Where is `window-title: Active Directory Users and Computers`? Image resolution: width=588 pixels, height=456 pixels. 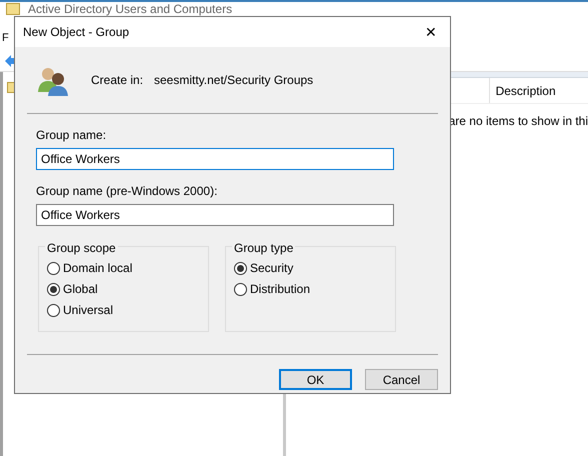 window-title: Active Directory Users and Computers is located at coordinates (130, 9).